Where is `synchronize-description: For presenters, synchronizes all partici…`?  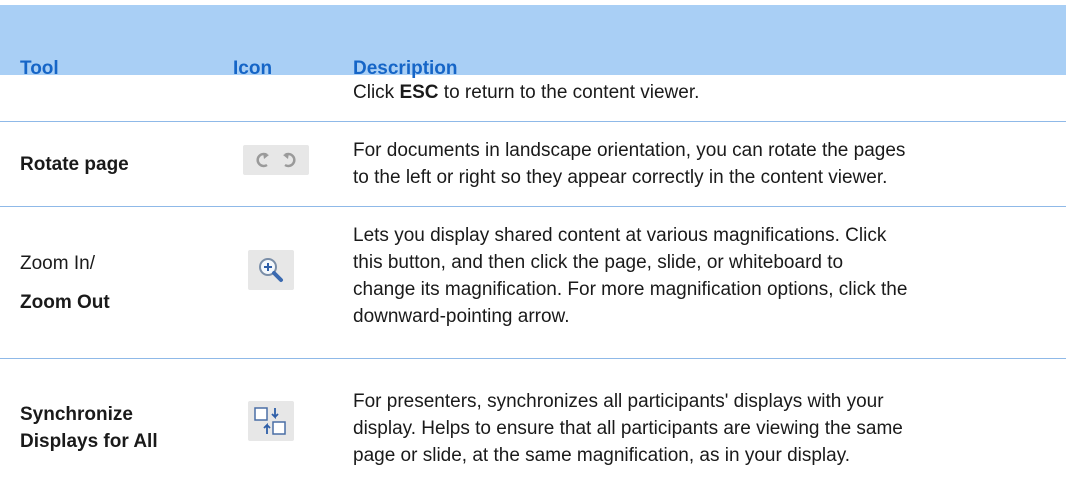 synchronize-description: For presenters, synchronizes all partici… is located at coordinates (628, 428).